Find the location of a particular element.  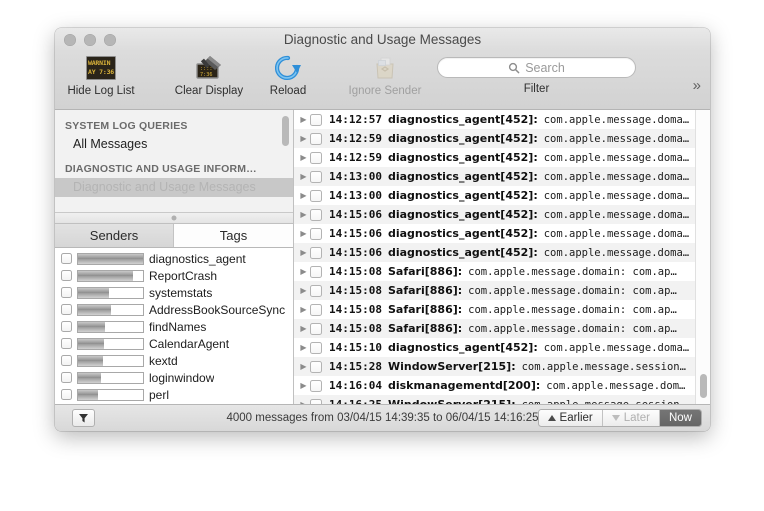

zoom-button is located at coordinates (110, 40).